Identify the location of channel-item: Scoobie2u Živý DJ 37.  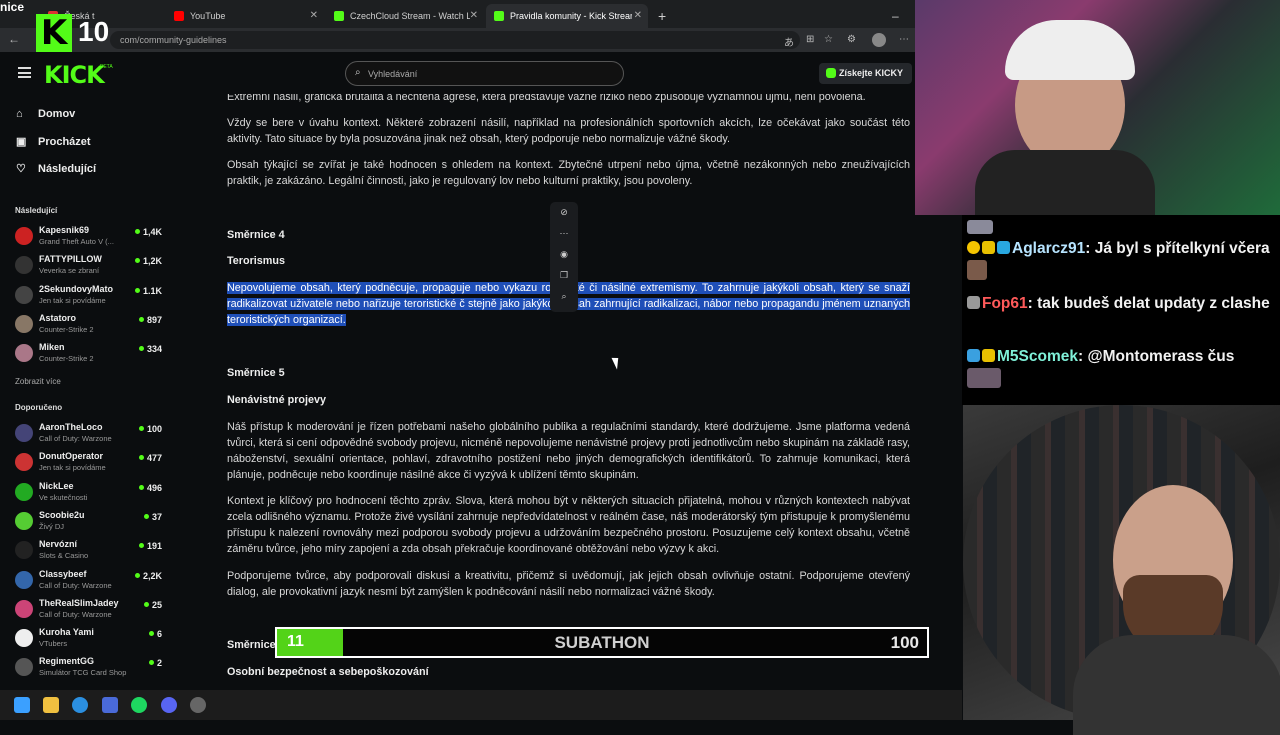
(90, 522).